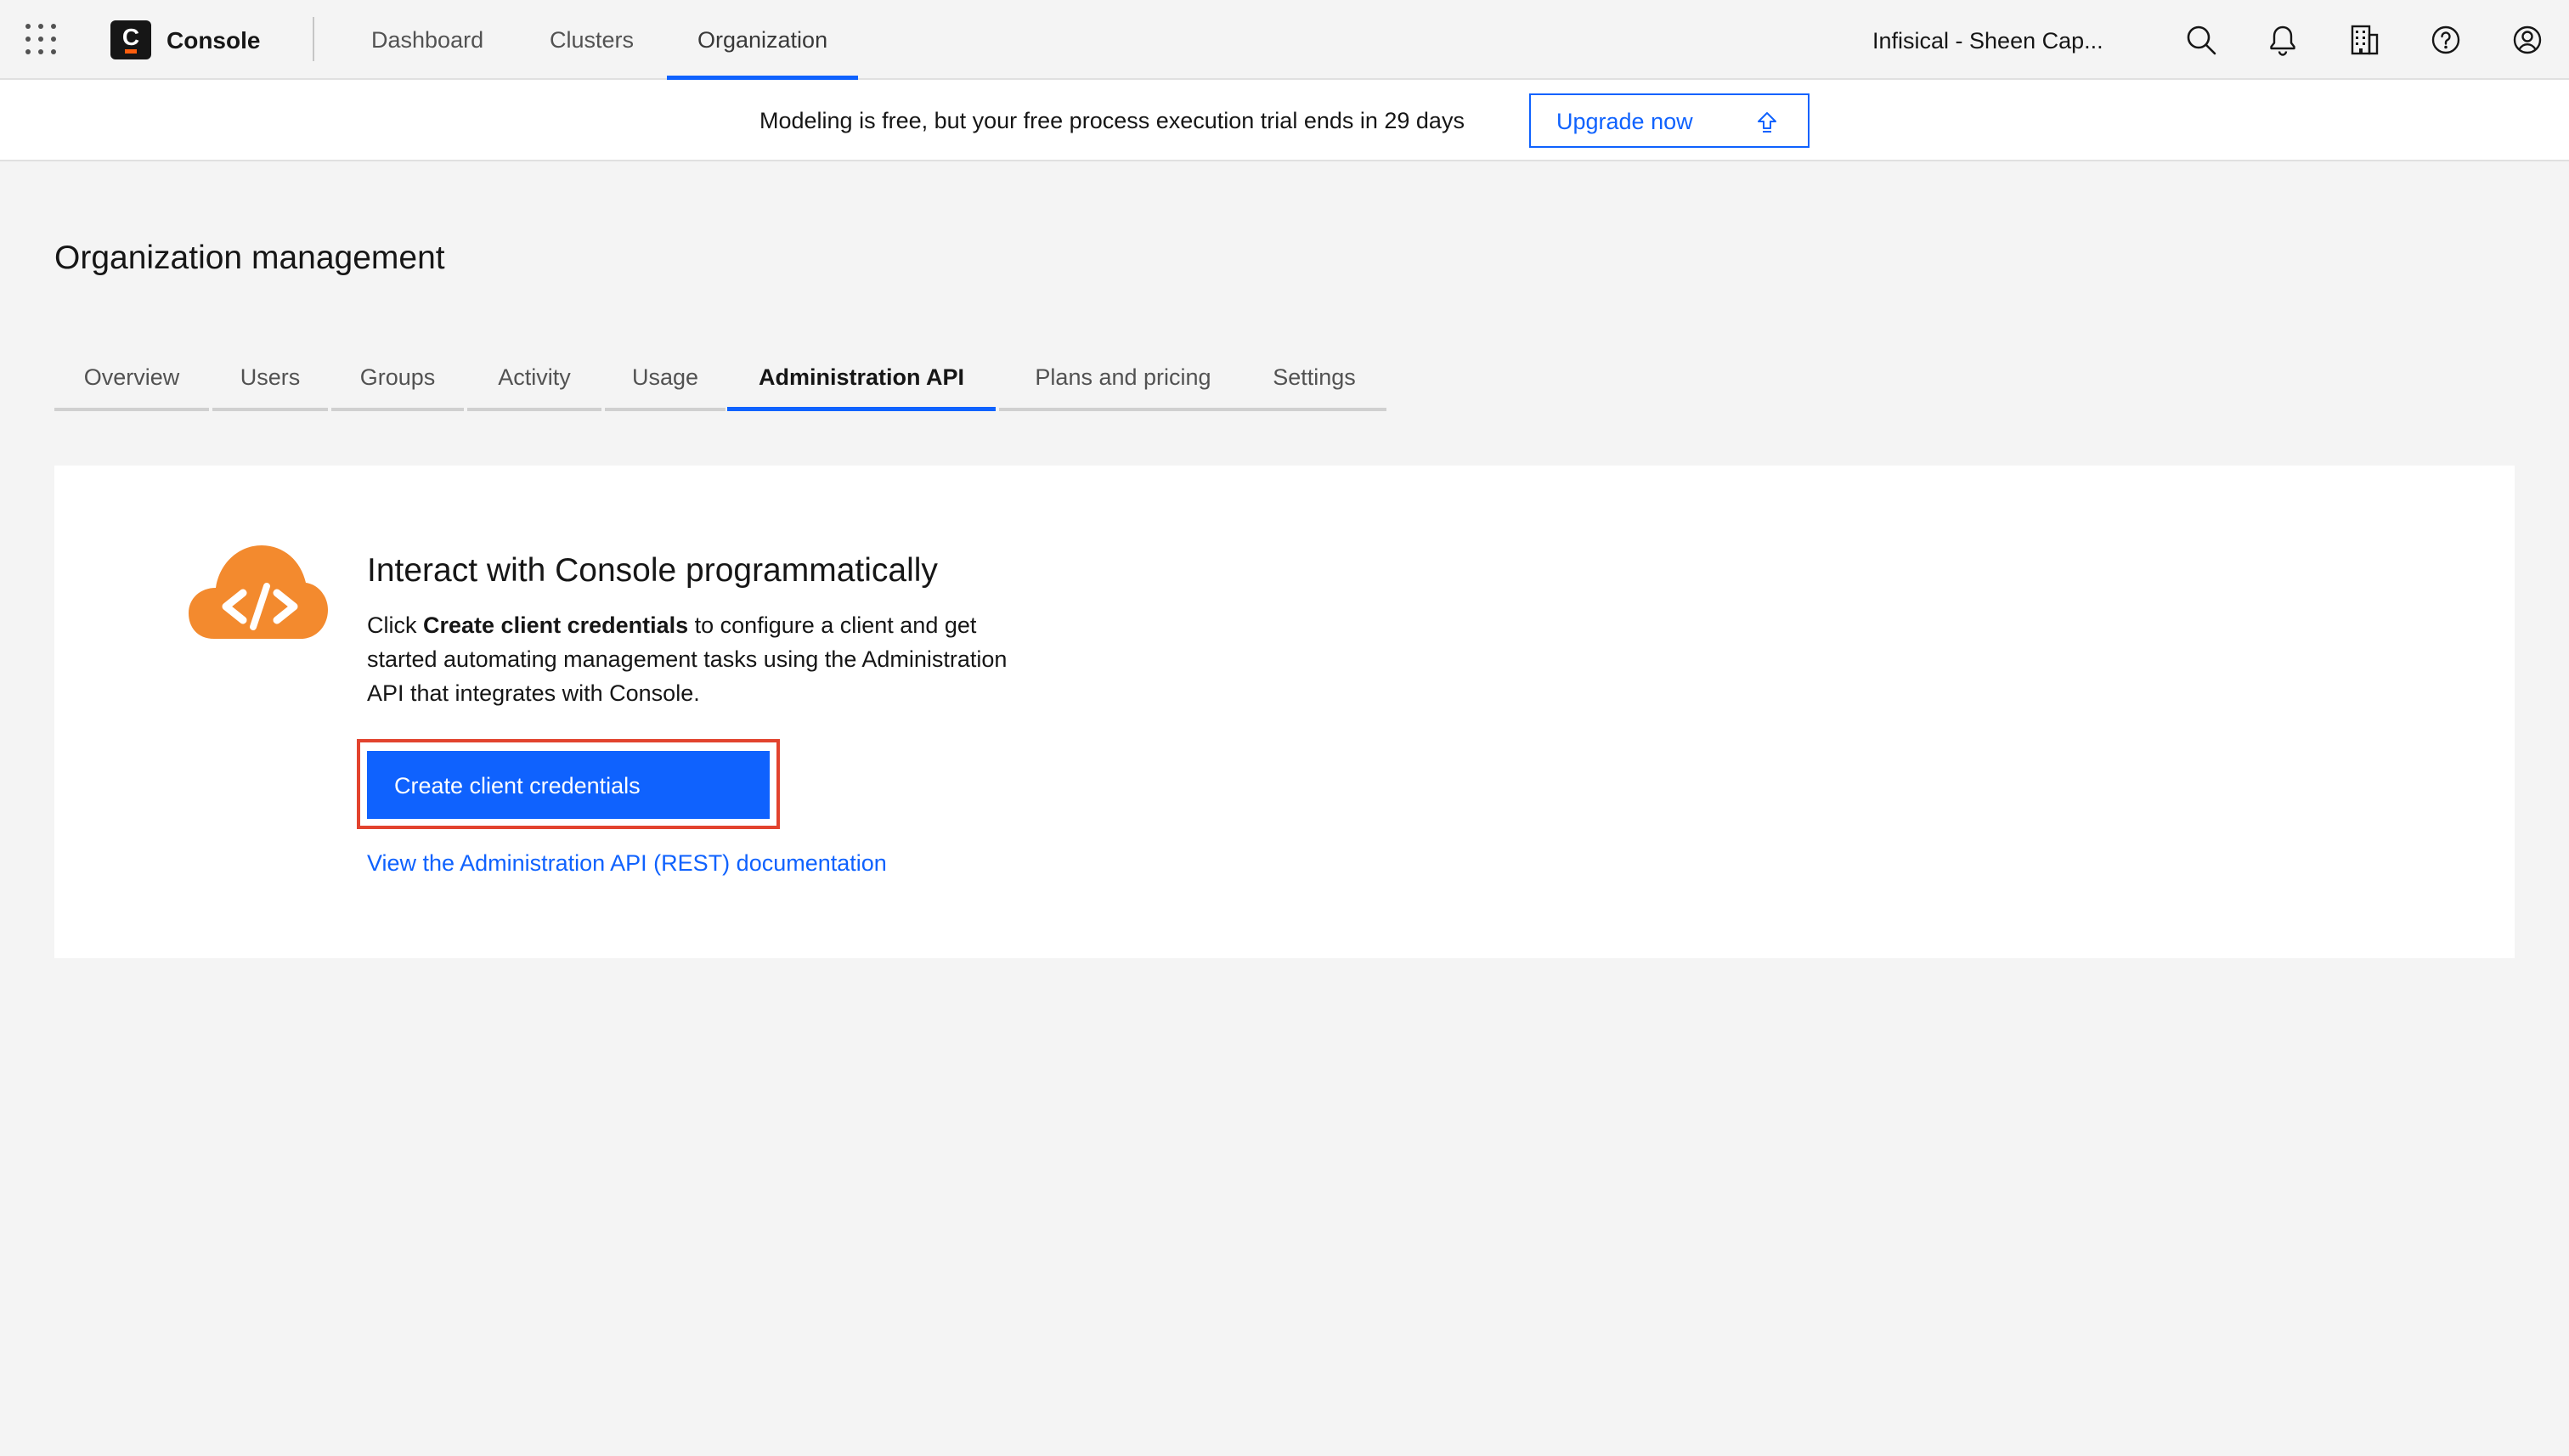 Image resolution: width=2569 pixels, height=1456 pixels. What do you see at coordinates (569, 785) in the screenshot?
I see `create-client-credentials-button: Create client credentials` at bounding box center [569, 785].